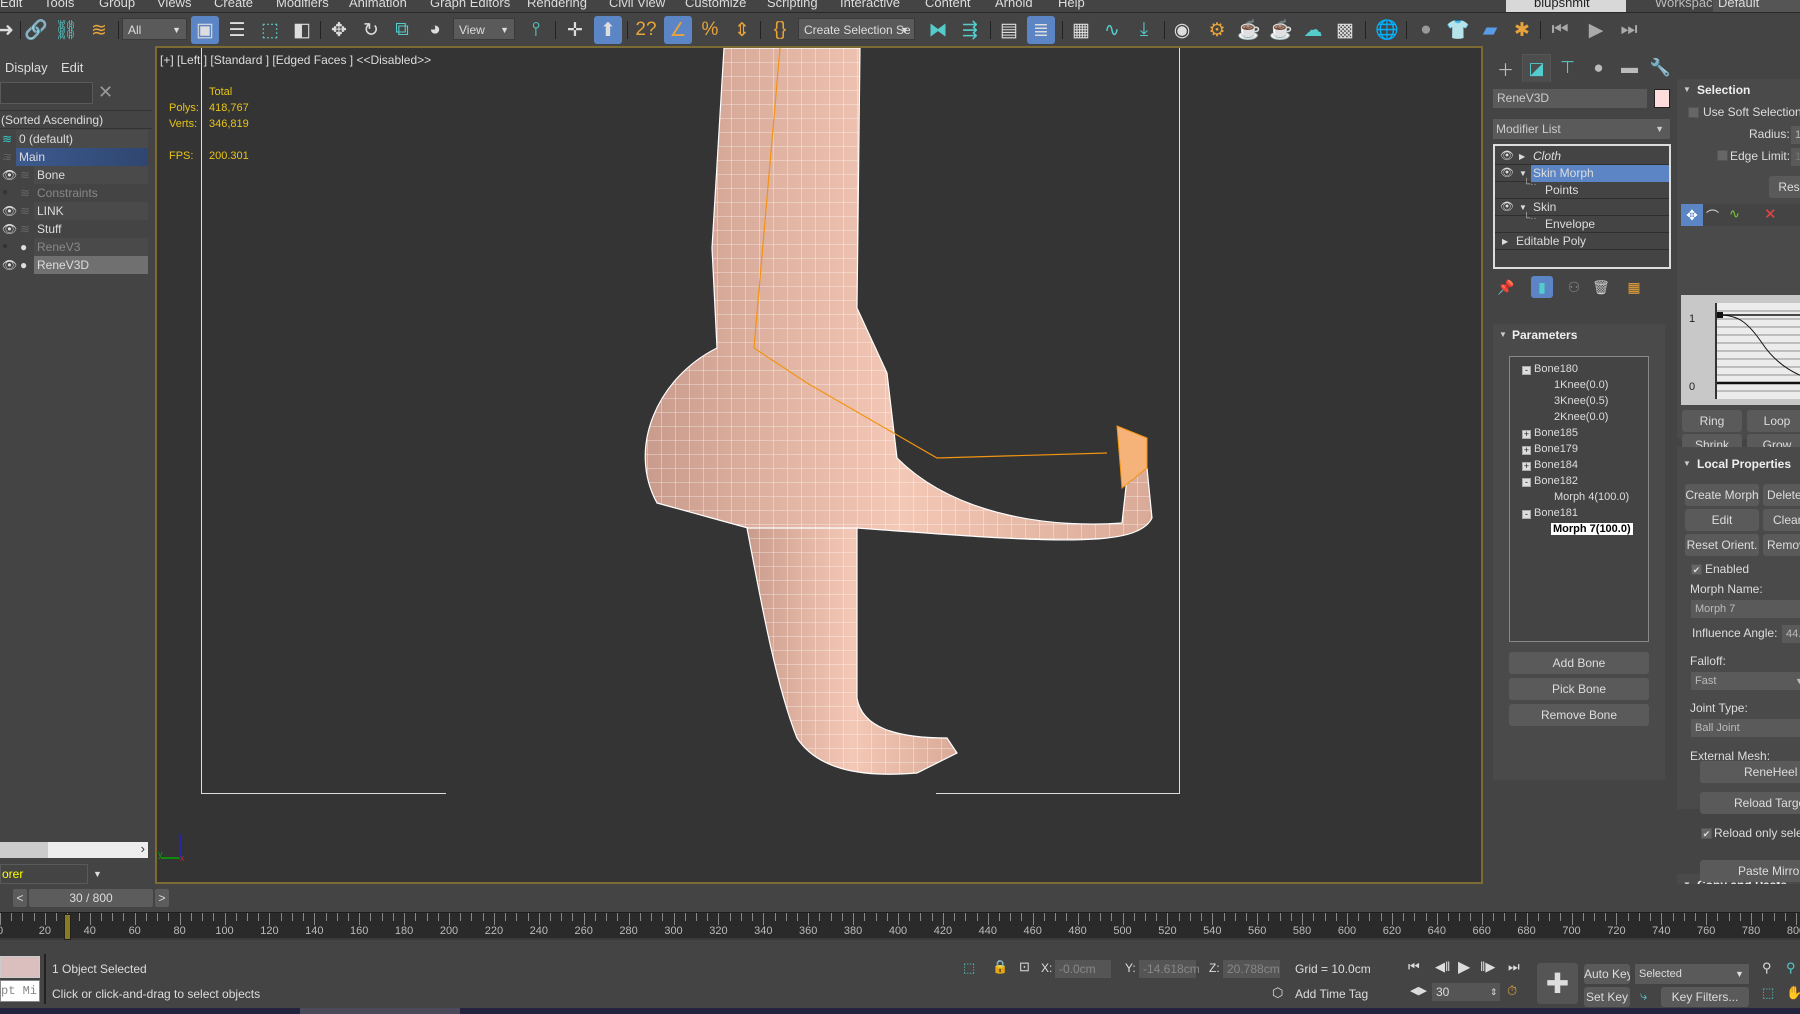 This screenshot has width=1800, height=1014. I want to click on edge-limit-field: 10, so click(1795, 157).